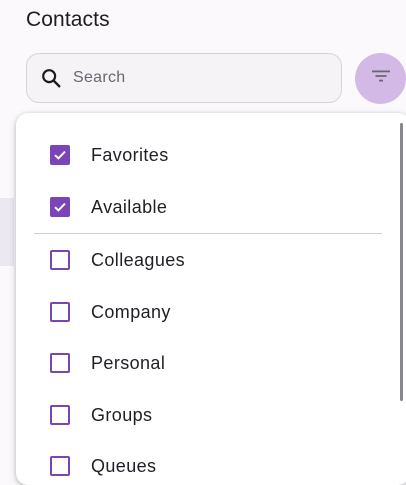 The height and width of the screenshot is (485, 406). I want to click on filter-list-icon, so click(381, 78).